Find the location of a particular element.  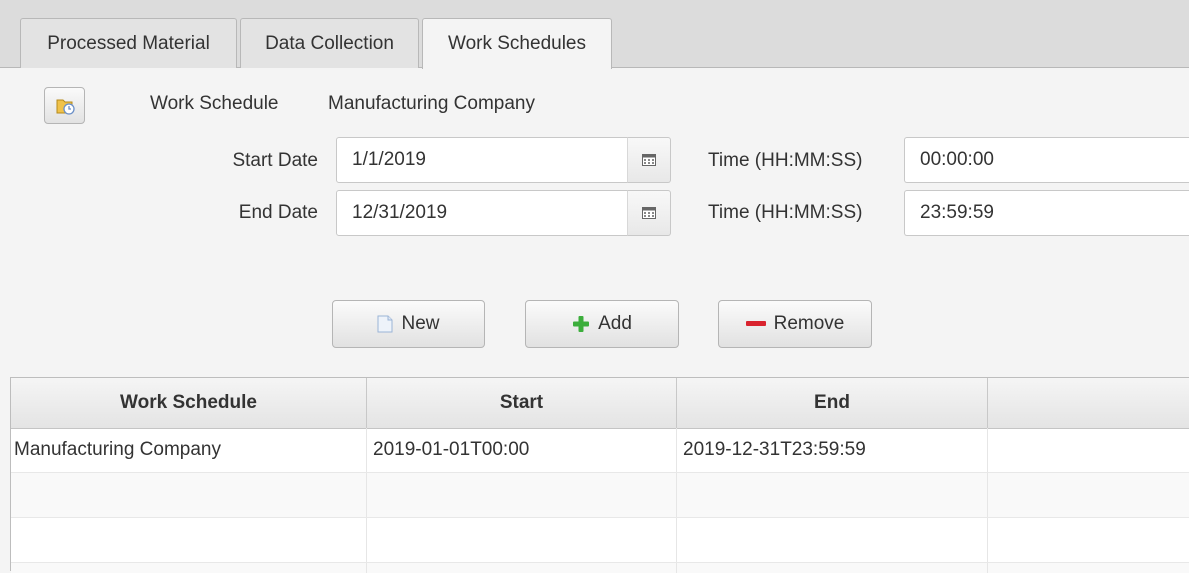

table-cell: 2019-12-31T23:59:59 is located at coordinates (832, 450).